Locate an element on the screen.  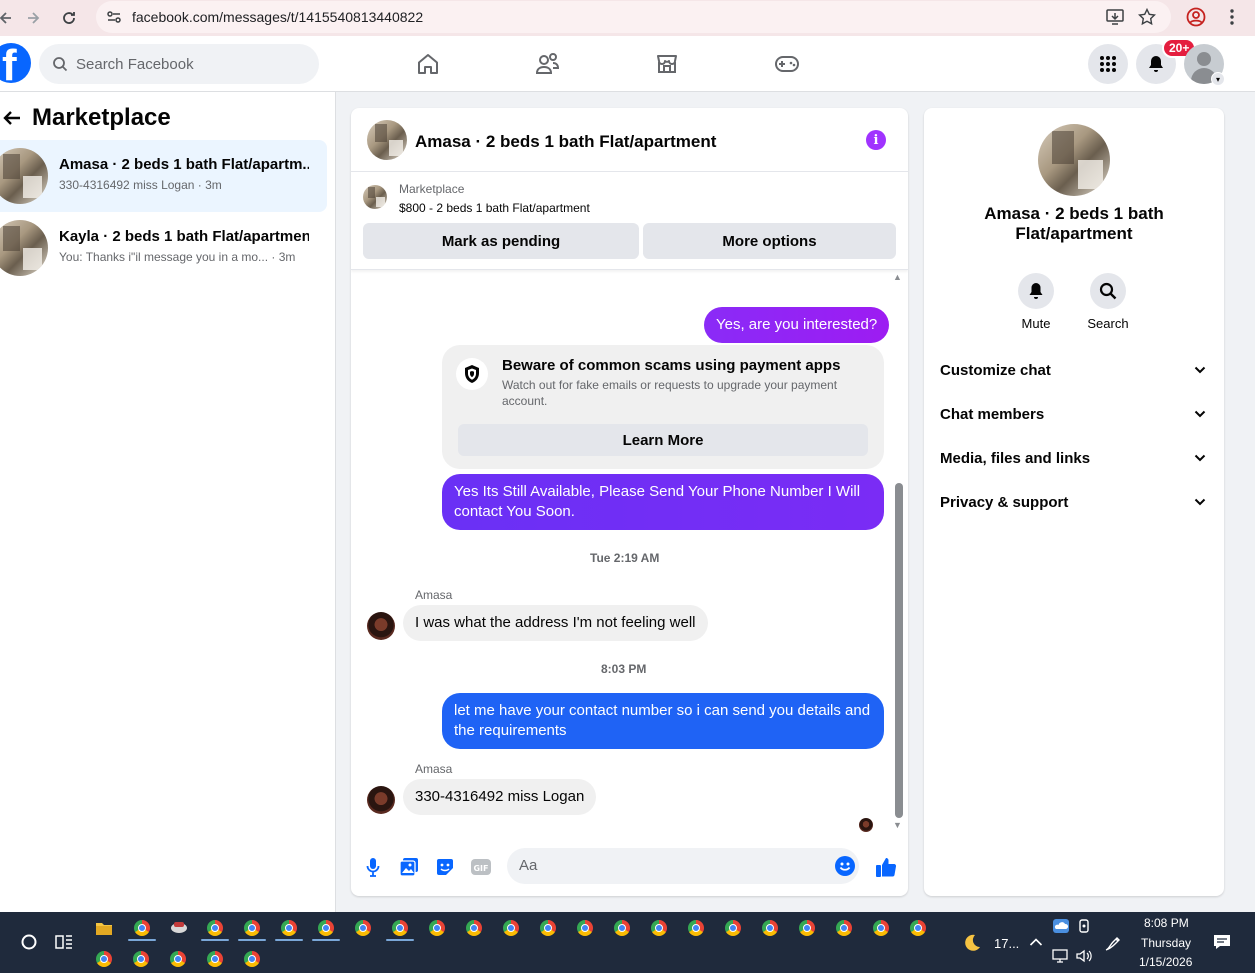
pen-icon is located at coordinates (1113, 943).